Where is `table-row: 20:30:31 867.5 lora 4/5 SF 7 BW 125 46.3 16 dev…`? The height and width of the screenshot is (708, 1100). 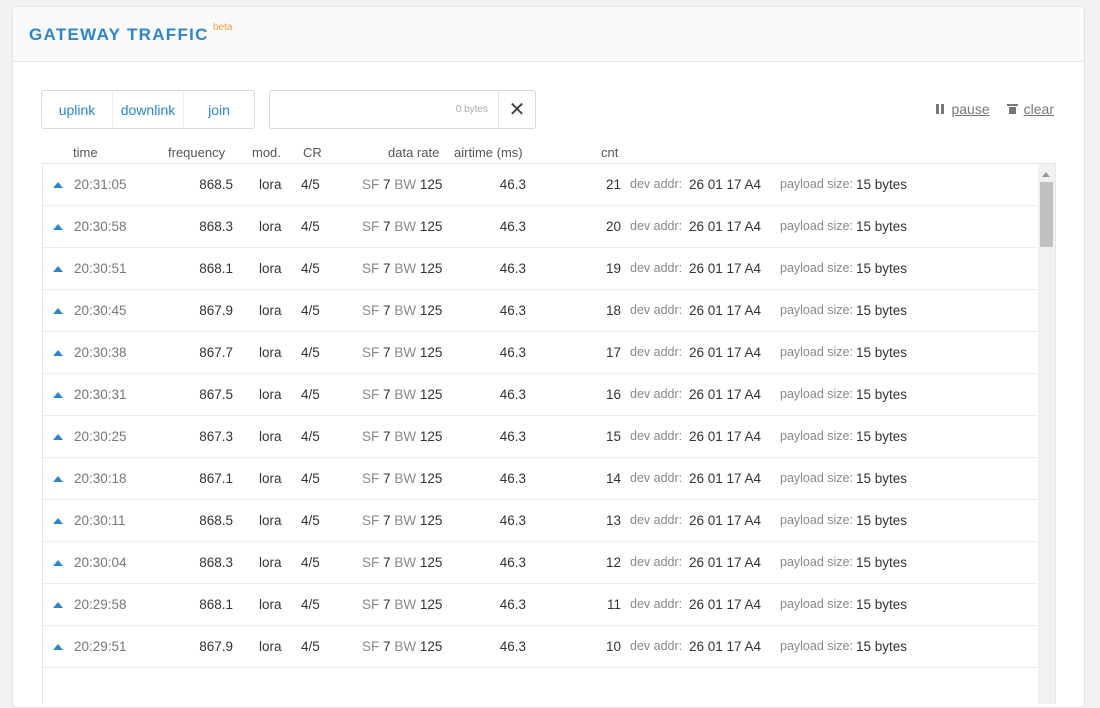
table-row: 20:30:31 867.5 lora 4/5 SF 7 BW 125 46.3 16 dev… is located at coordinates (540, 395).